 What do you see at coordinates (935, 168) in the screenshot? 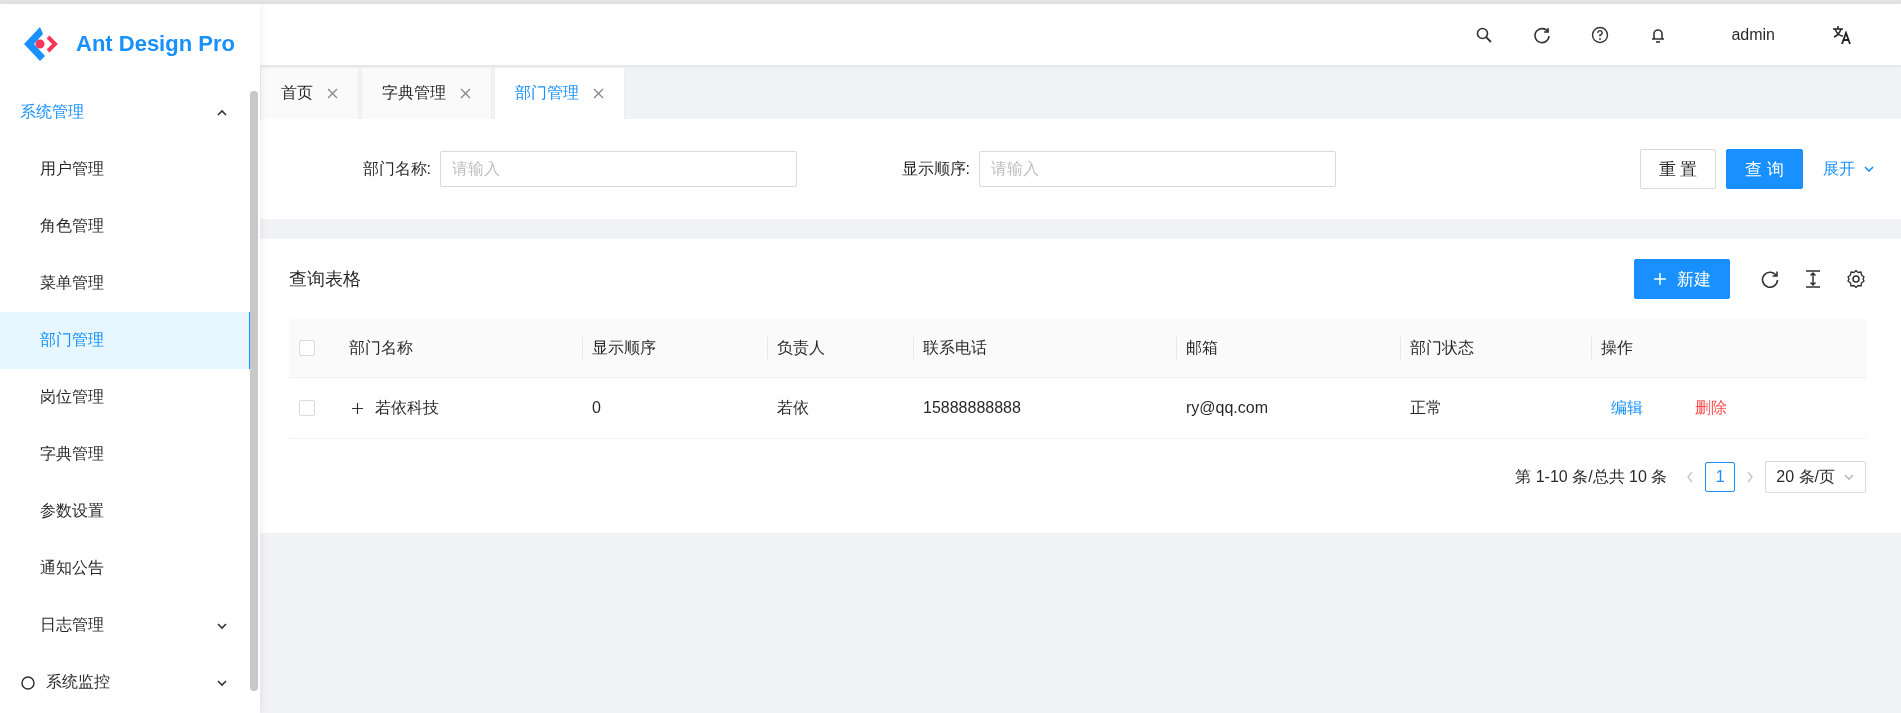
I see `field-label: 显示顺序:` at bounding box center [935, 168].